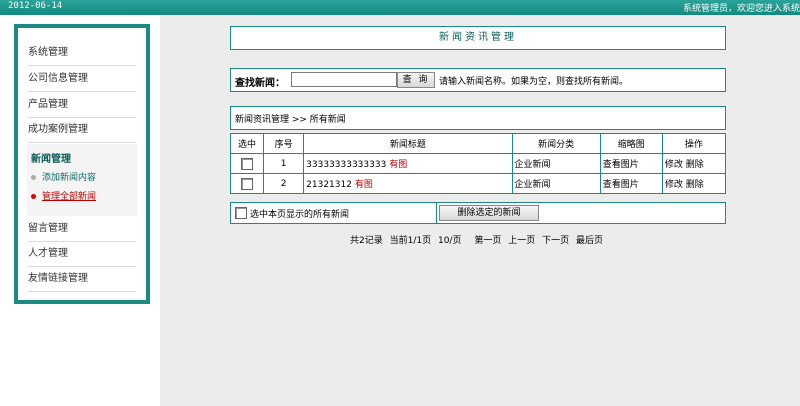  I want to click on sidebar-item-links: 友情链接管理, so click(82, 279).